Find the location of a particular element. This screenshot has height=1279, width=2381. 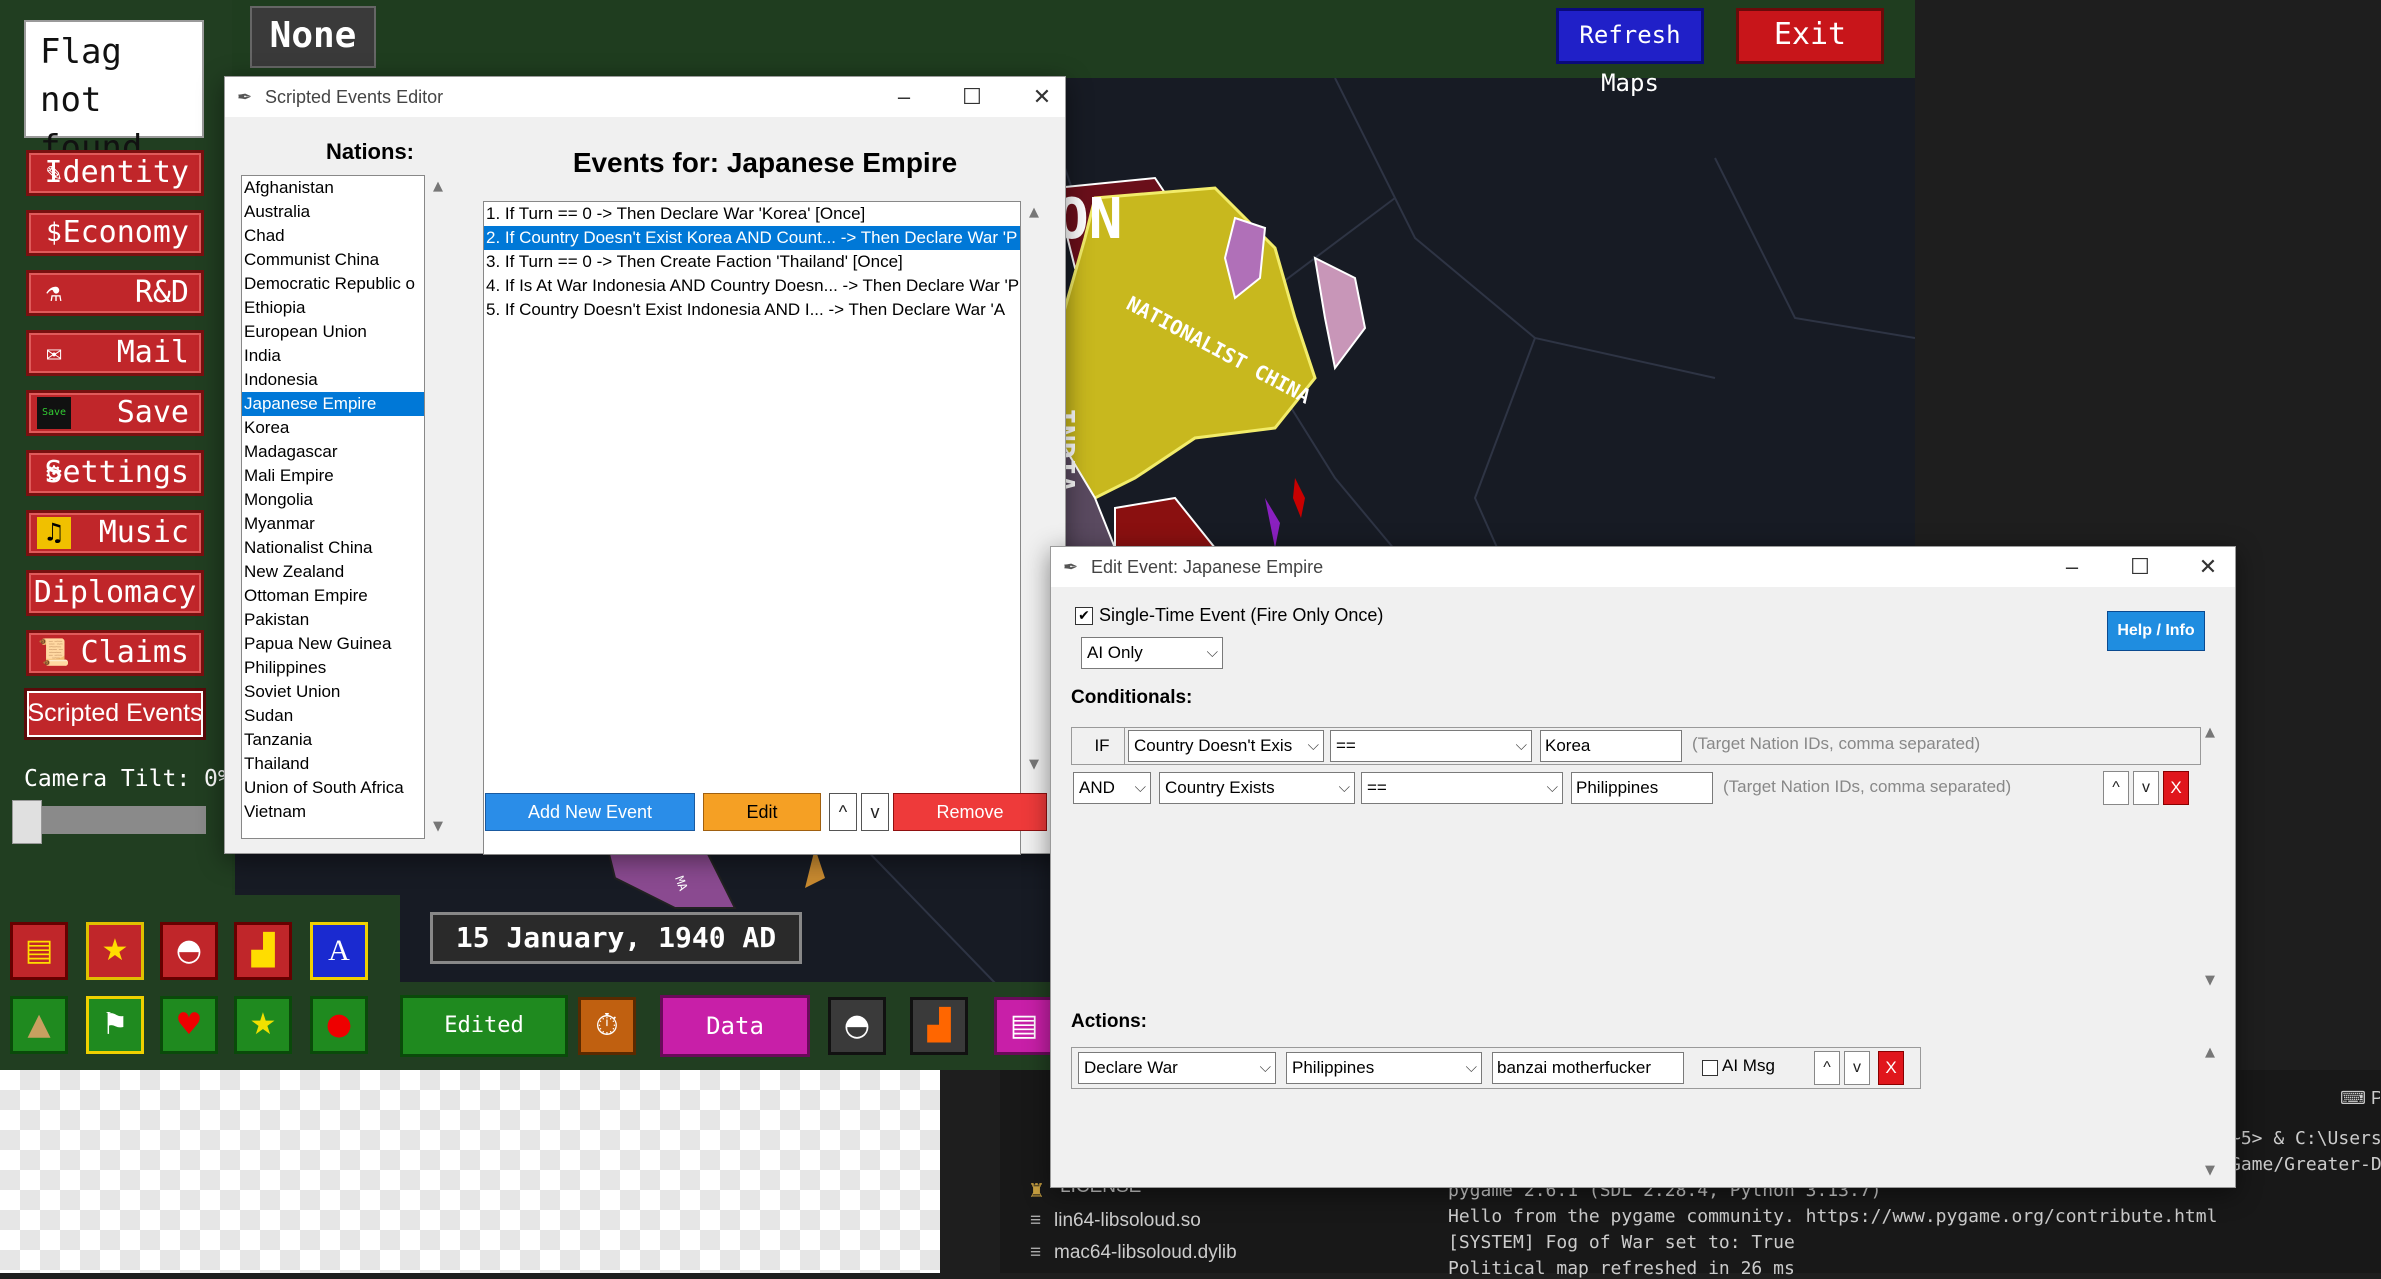

nation-item: European Union is located at coordinates (333, 332).